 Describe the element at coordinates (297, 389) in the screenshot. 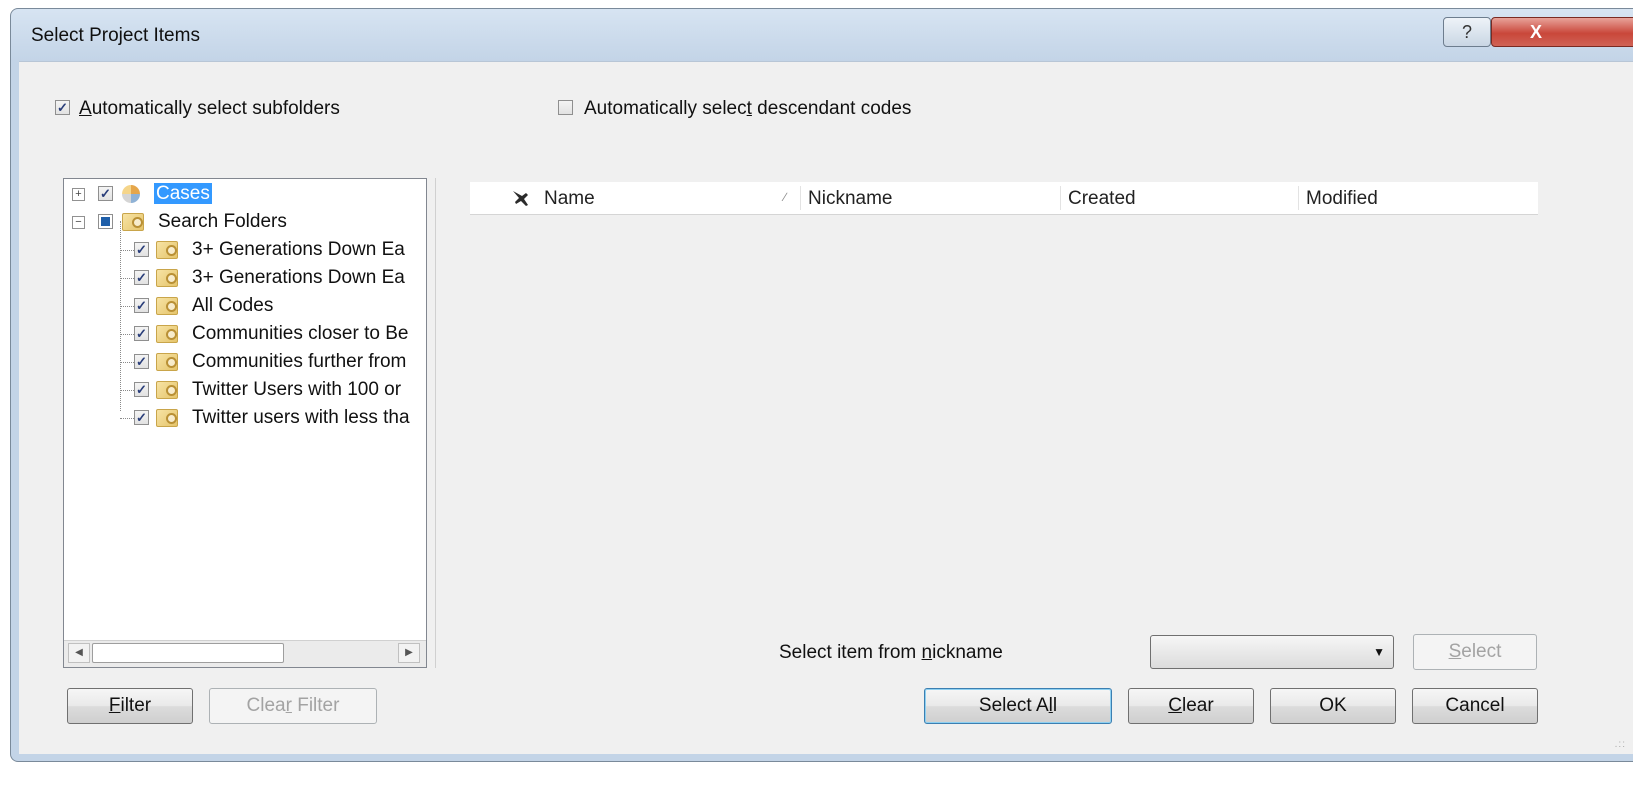

I see `tree-node-label: Twitter Users with 100 or` at that location.